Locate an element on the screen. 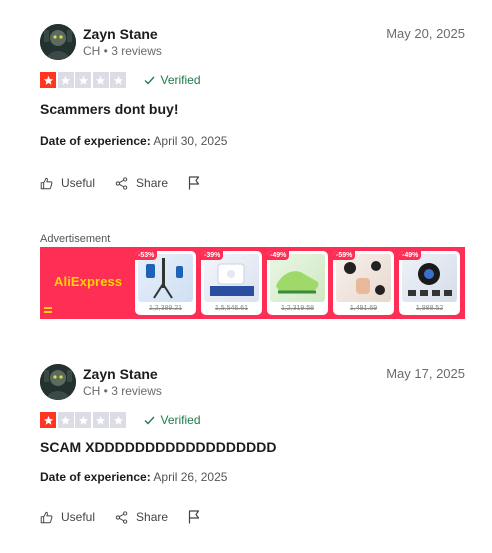 The width and height of the screenshot is (492, 553). review-title: SCAM XDDDDDDDDDDDDDDDDDD is located at coordinates (252, 447).